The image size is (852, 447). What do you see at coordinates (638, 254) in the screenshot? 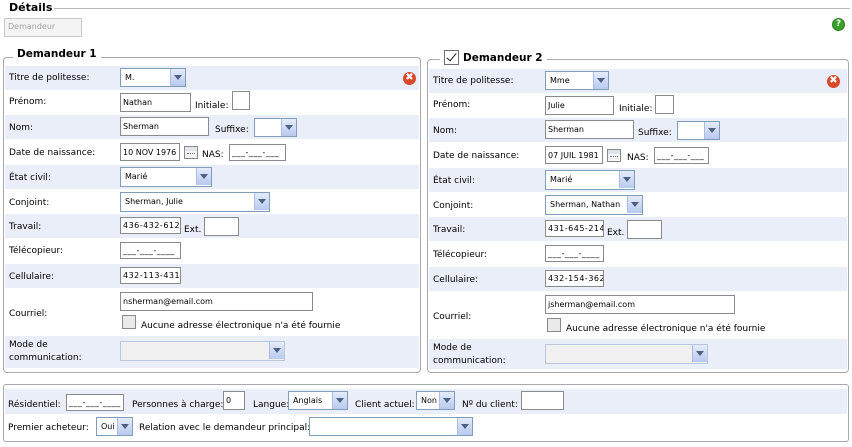
I see `applicant2-row-telecopieur` at bounding box center [638, 254].